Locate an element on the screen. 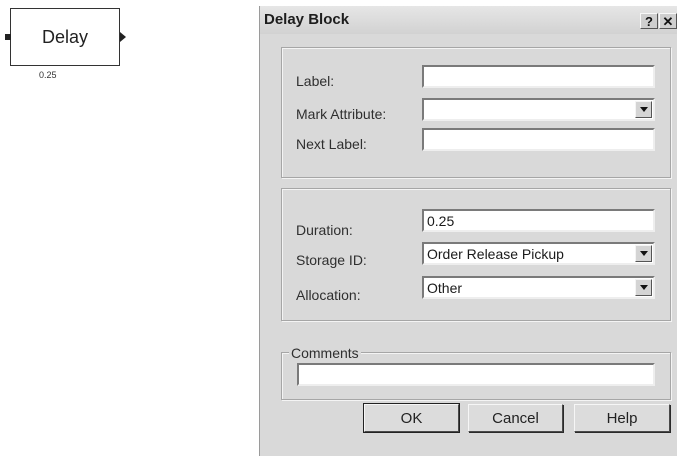 The width and height of the screenshot is (677, 456). delay-block: Delay is located at coordinates (65, 37).